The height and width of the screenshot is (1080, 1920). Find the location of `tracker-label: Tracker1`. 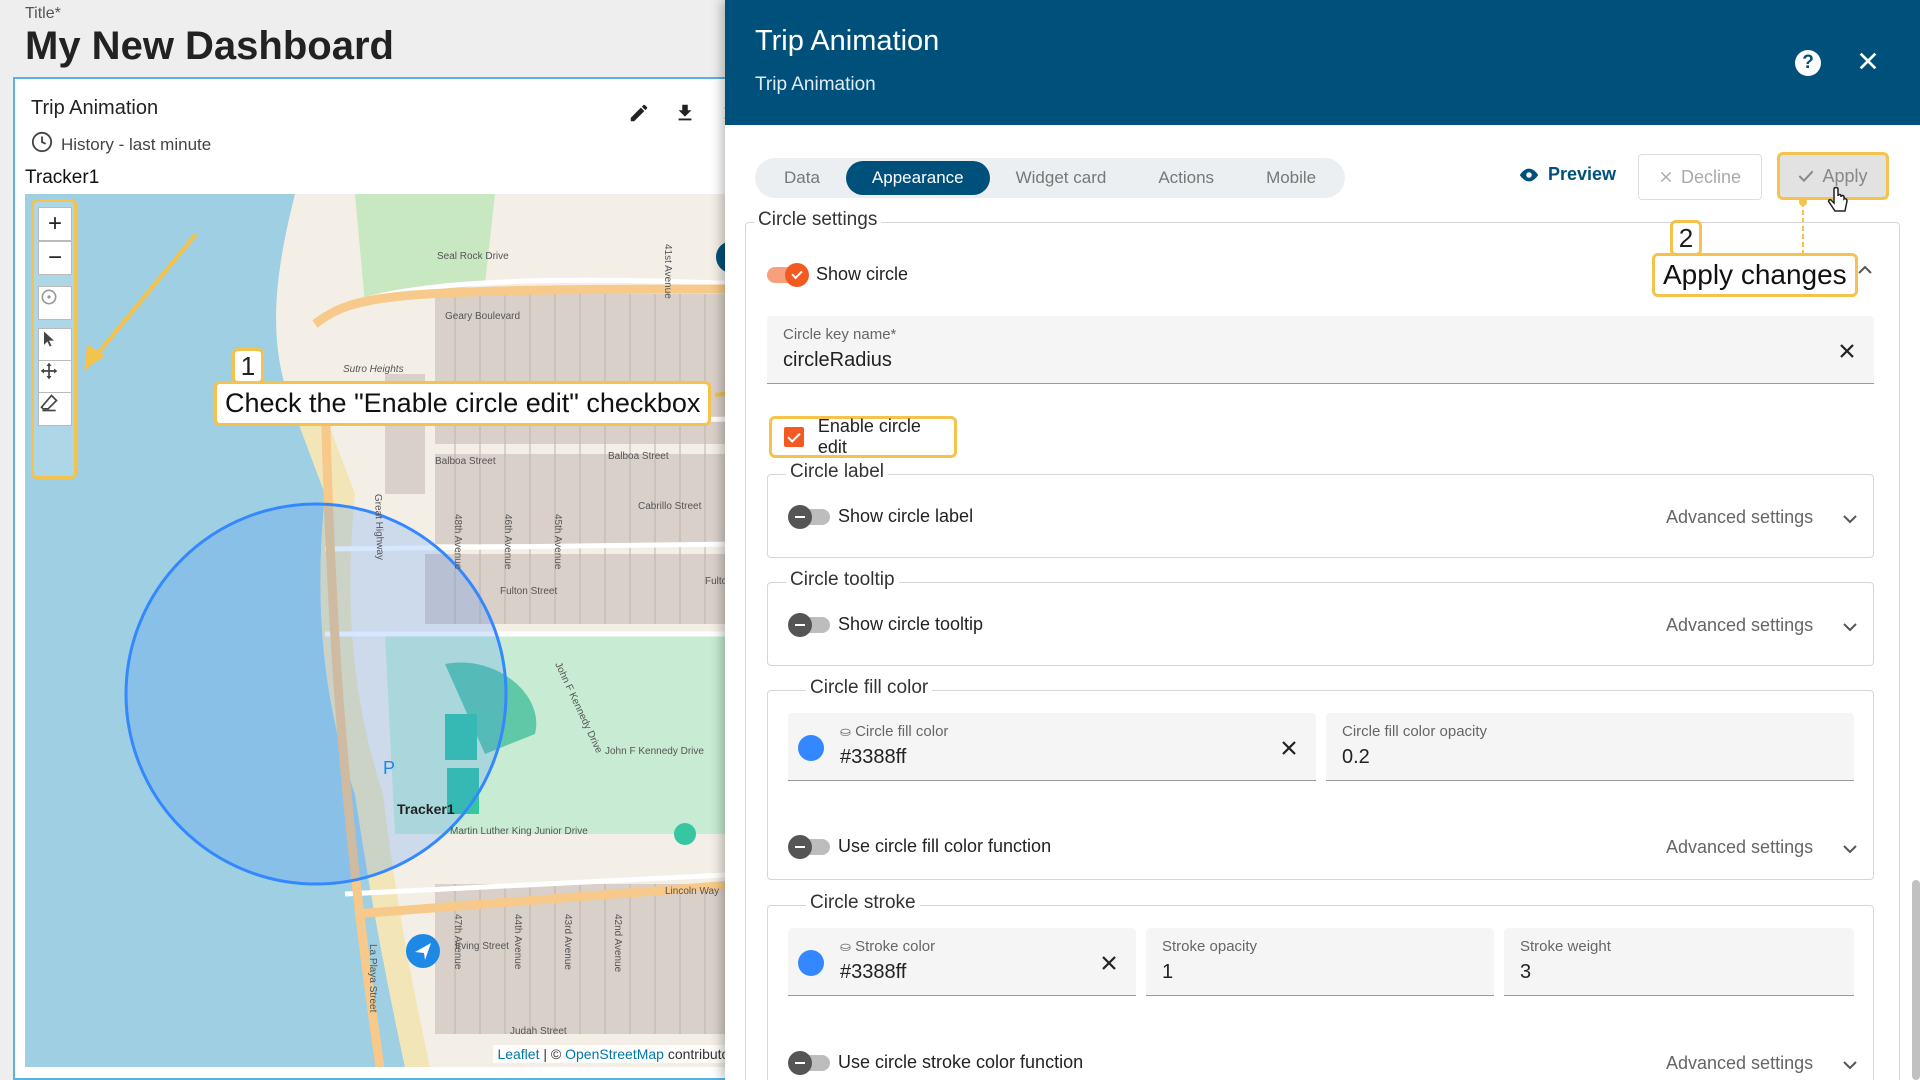

tracker-label: Tracker1 is located at coordinates (62, 177).